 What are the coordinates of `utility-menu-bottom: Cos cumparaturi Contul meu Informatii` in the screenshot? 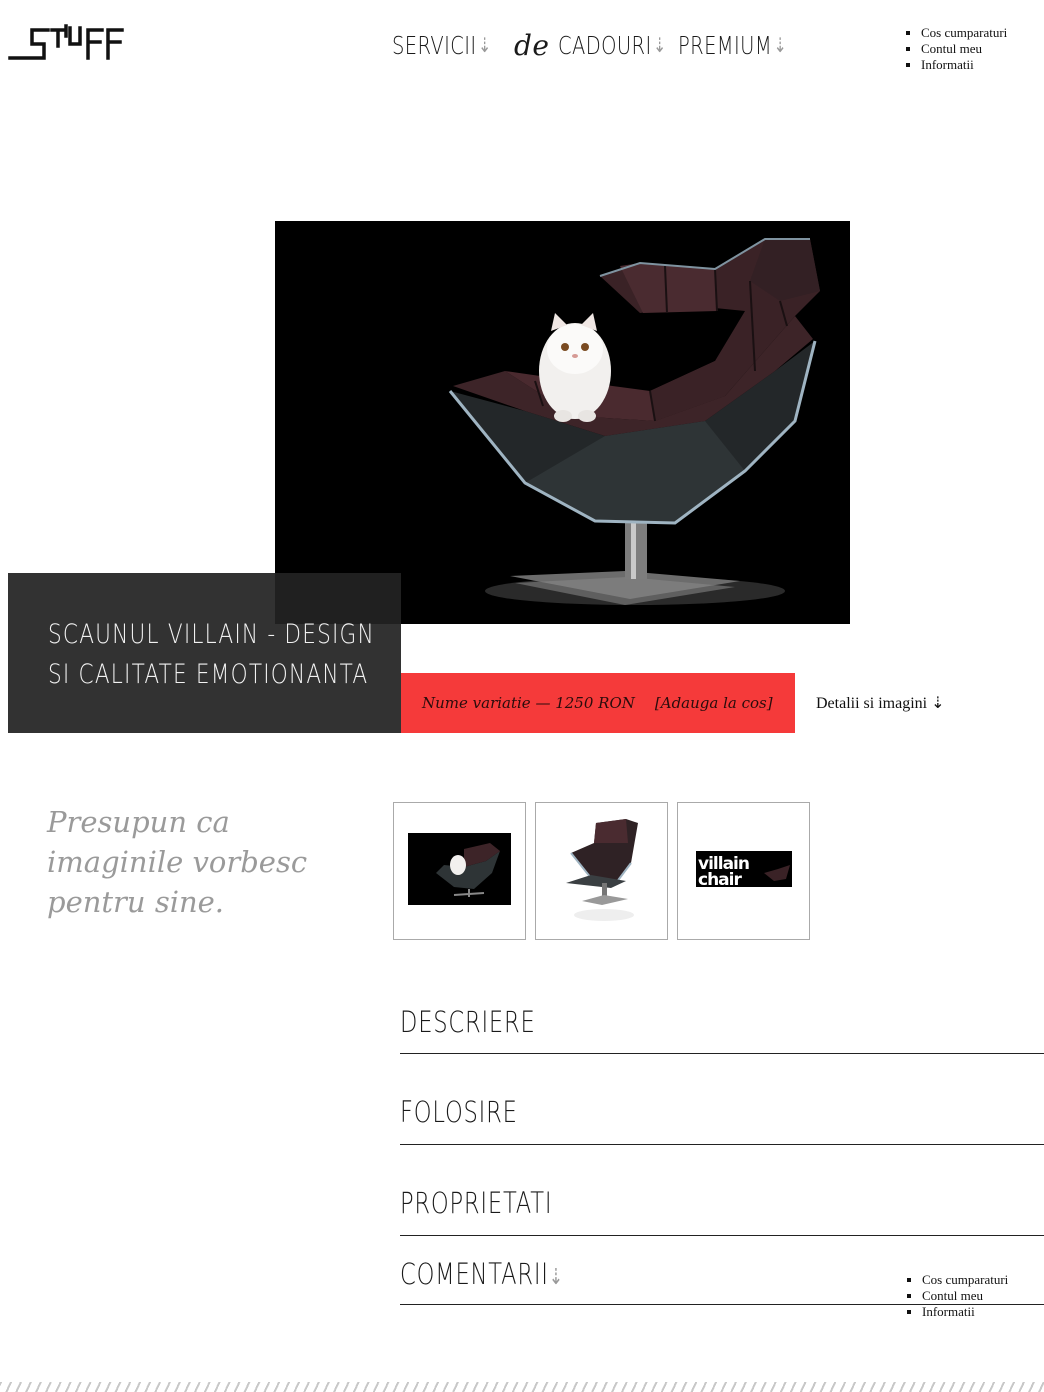 It's located at (956, 1296).